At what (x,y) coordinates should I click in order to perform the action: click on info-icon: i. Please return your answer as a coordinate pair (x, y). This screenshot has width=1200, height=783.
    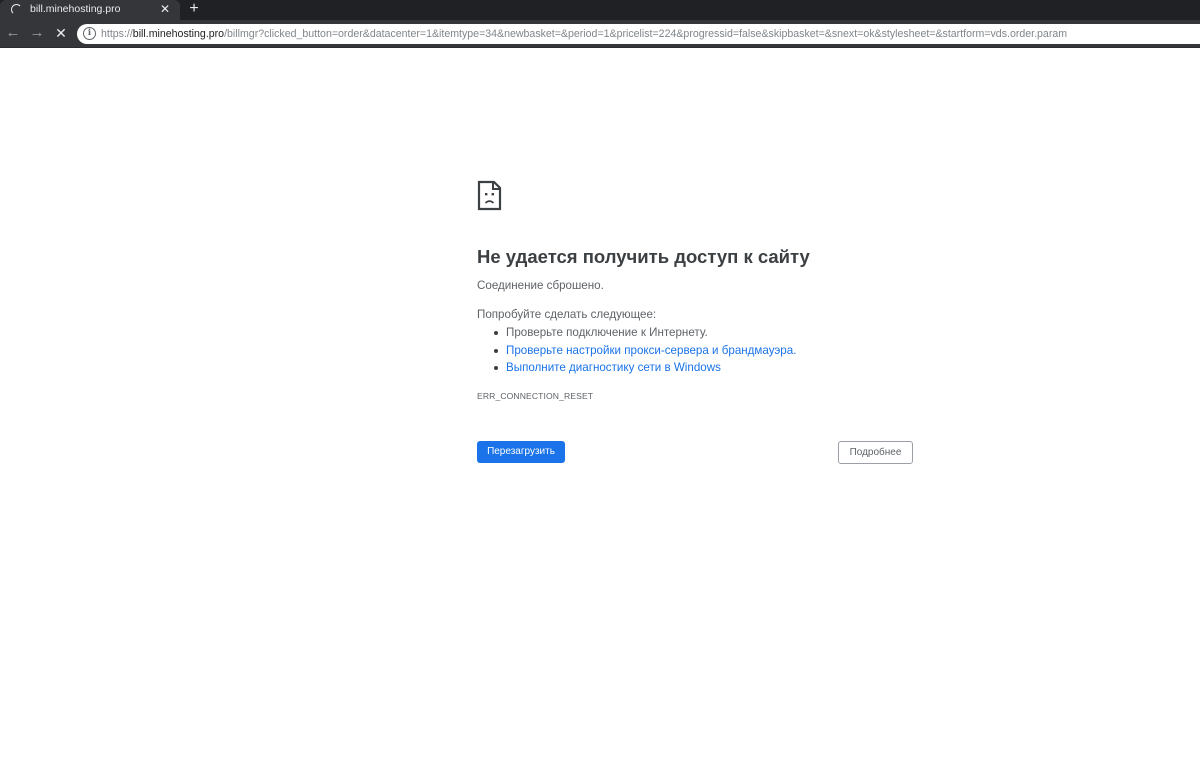
    Looking at the image, I should click on (89, 33).